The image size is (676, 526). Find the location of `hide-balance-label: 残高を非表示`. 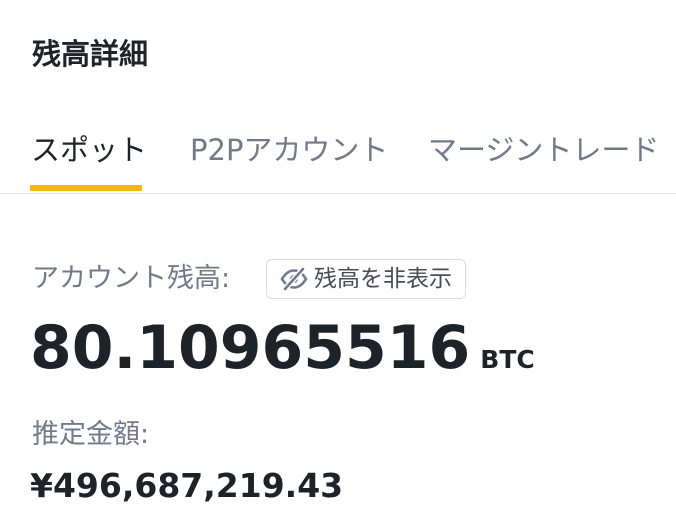

hide-balance-label: 残高を非表示 is located at coordinates (383, 279).